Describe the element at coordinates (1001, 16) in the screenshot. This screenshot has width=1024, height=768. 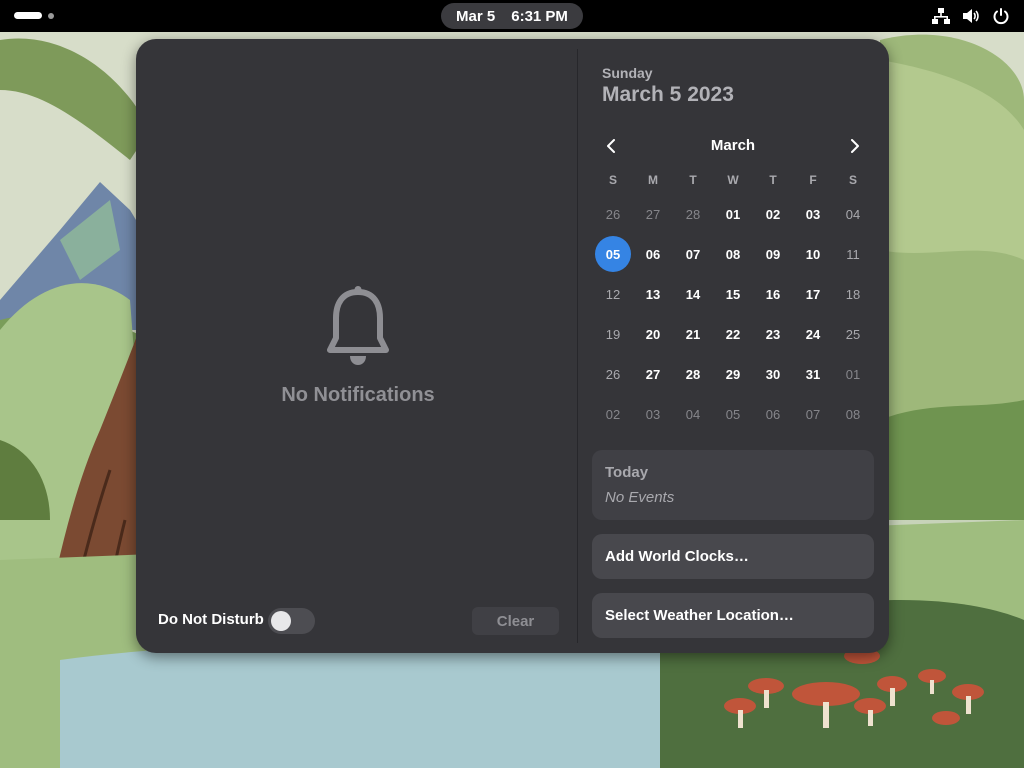
I see `power-icon` at that location.